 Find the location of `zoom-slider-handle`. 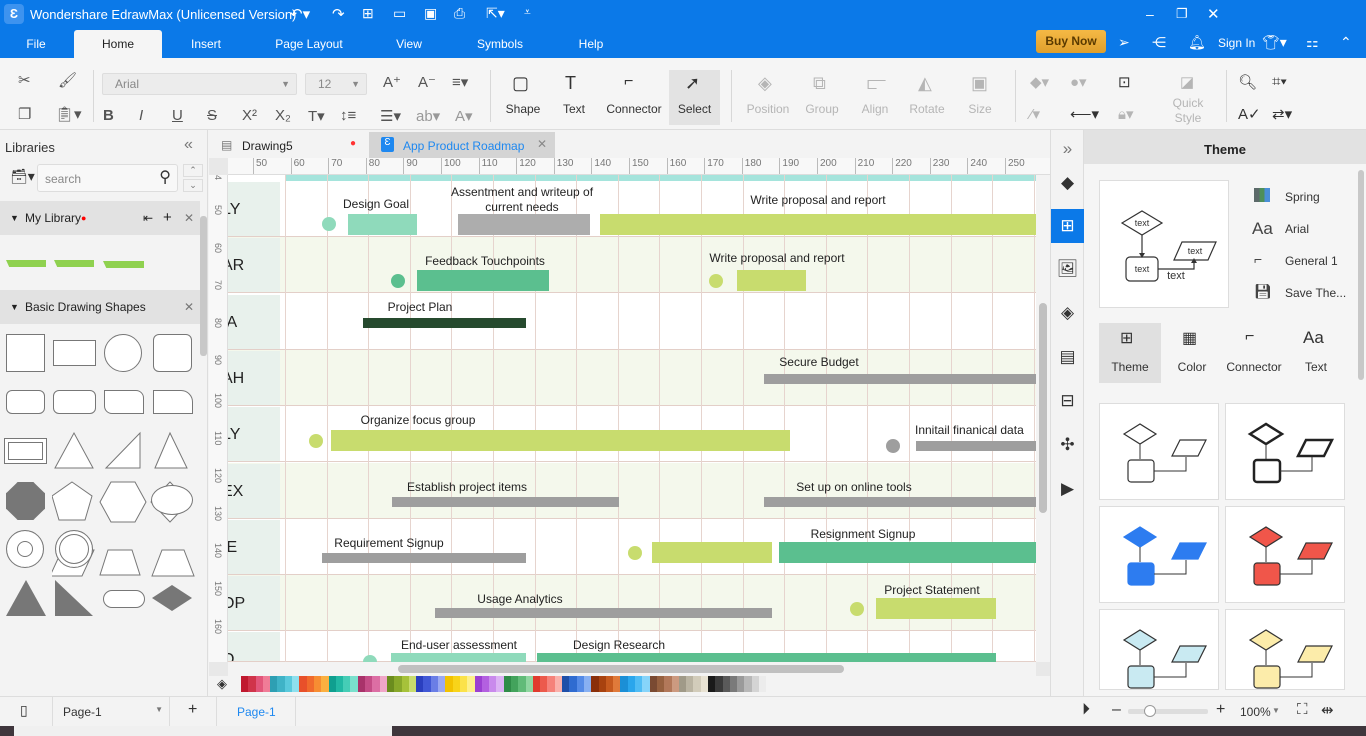

zoom-slider-handle is located at coordinates (1150, 711).